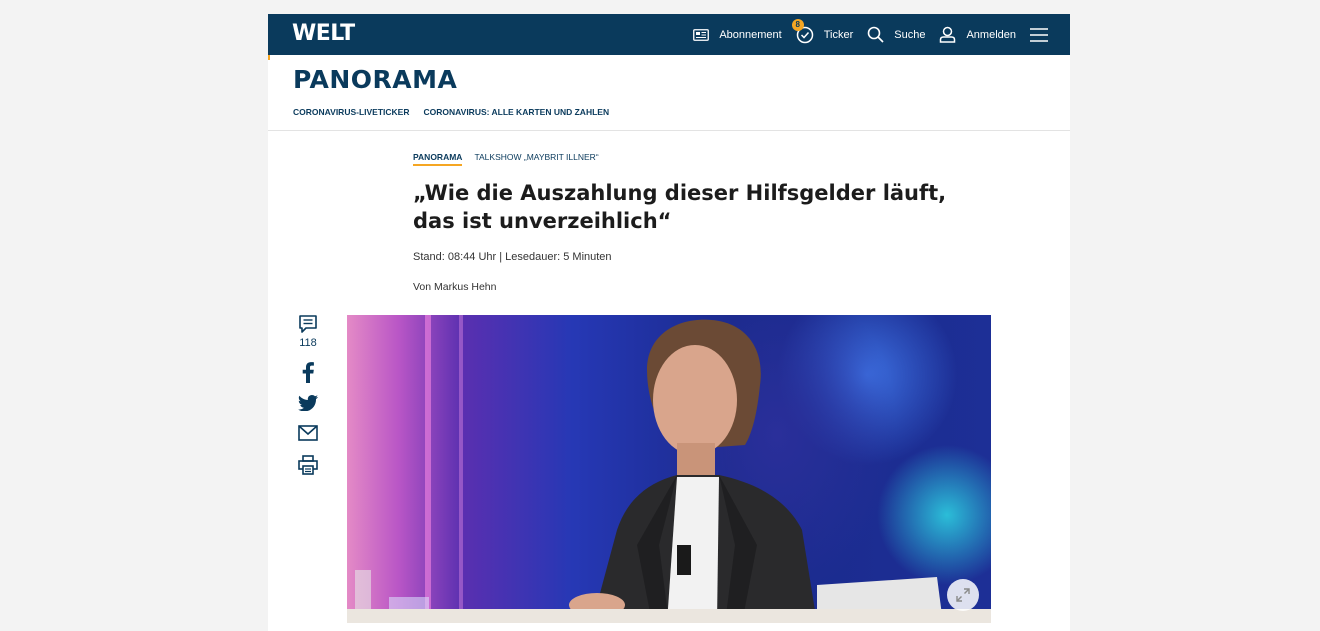  Describe the element at coordinates (948, 34) in the screenshot. I see `user-icon` at that location.